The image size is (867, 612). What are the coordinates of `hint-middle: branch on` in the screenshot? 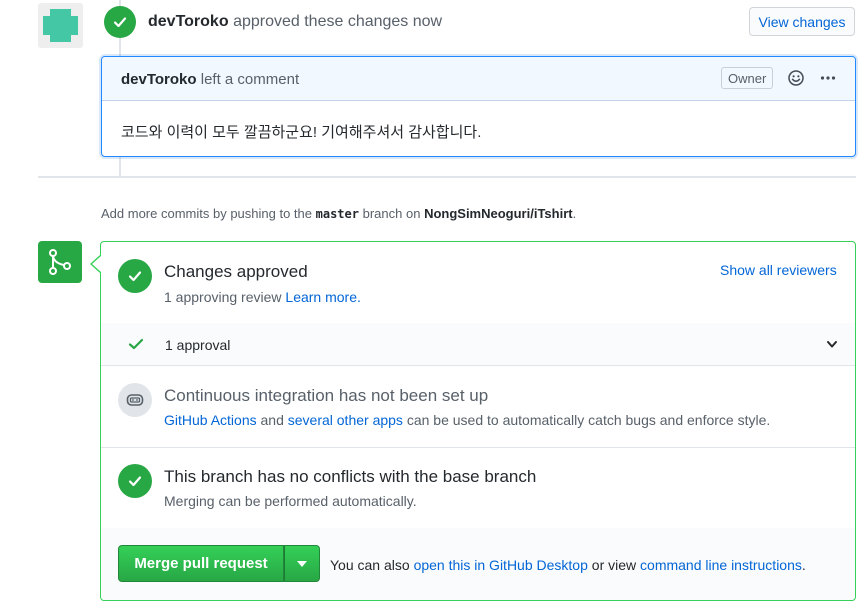 It's located at (391, 213).